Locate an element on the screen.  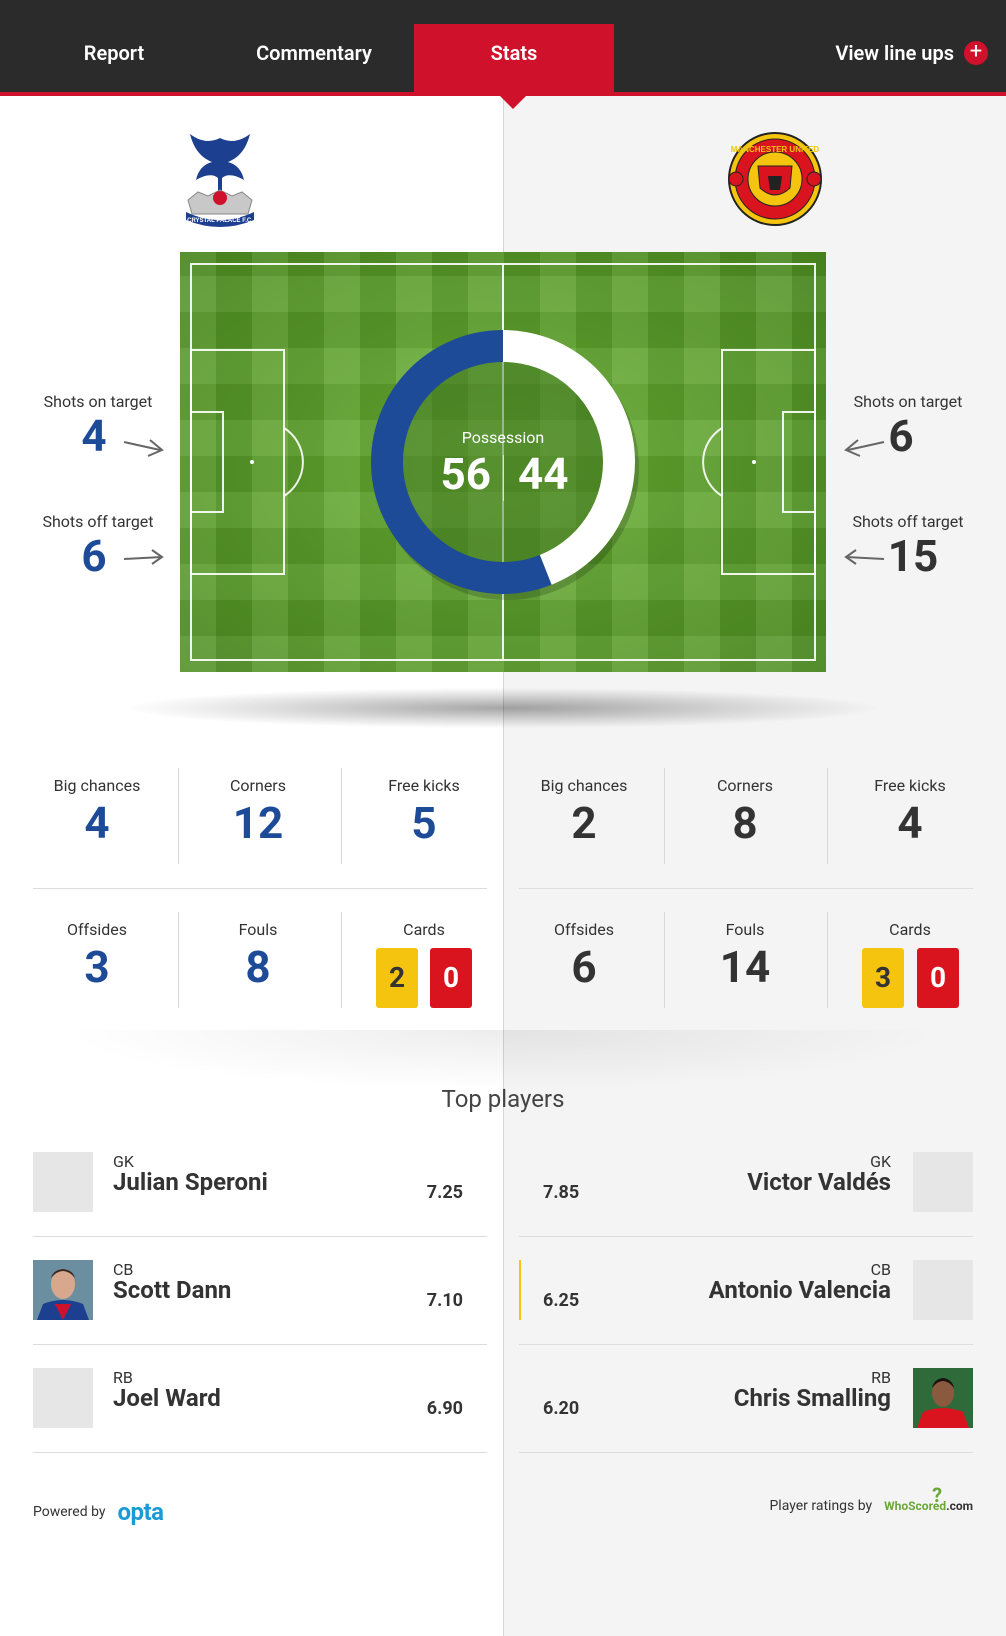
pitch-shadow is located at coordinates (503, 708).